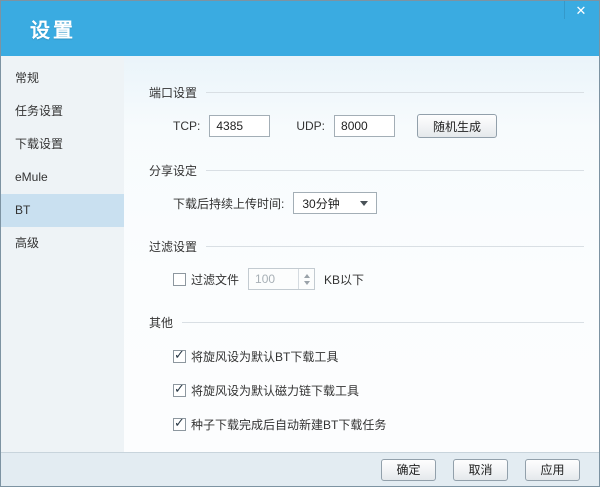 The image size is (600, 487). I want to click on section-title-port: 端口设置, so click(173, 93).